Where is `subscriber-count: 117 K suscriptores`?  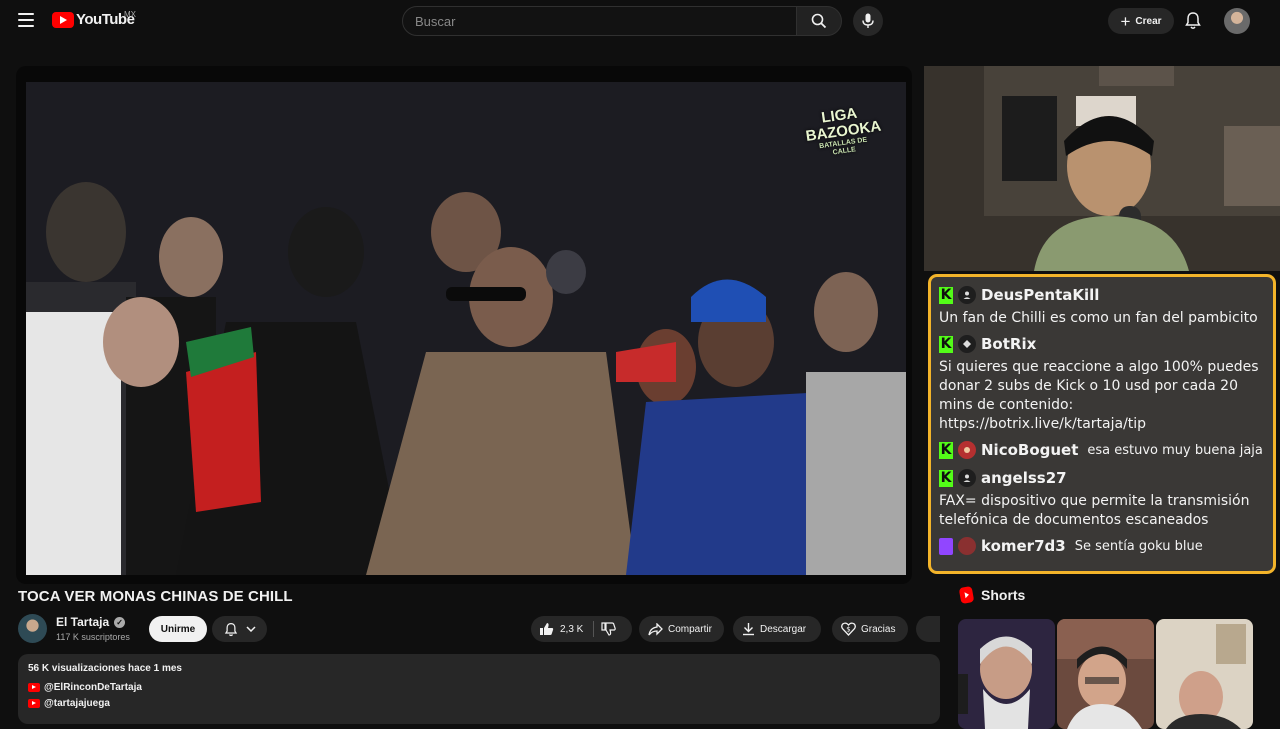
subscriber-count: 117 K suscriptores is located at coordinates (93, 637).